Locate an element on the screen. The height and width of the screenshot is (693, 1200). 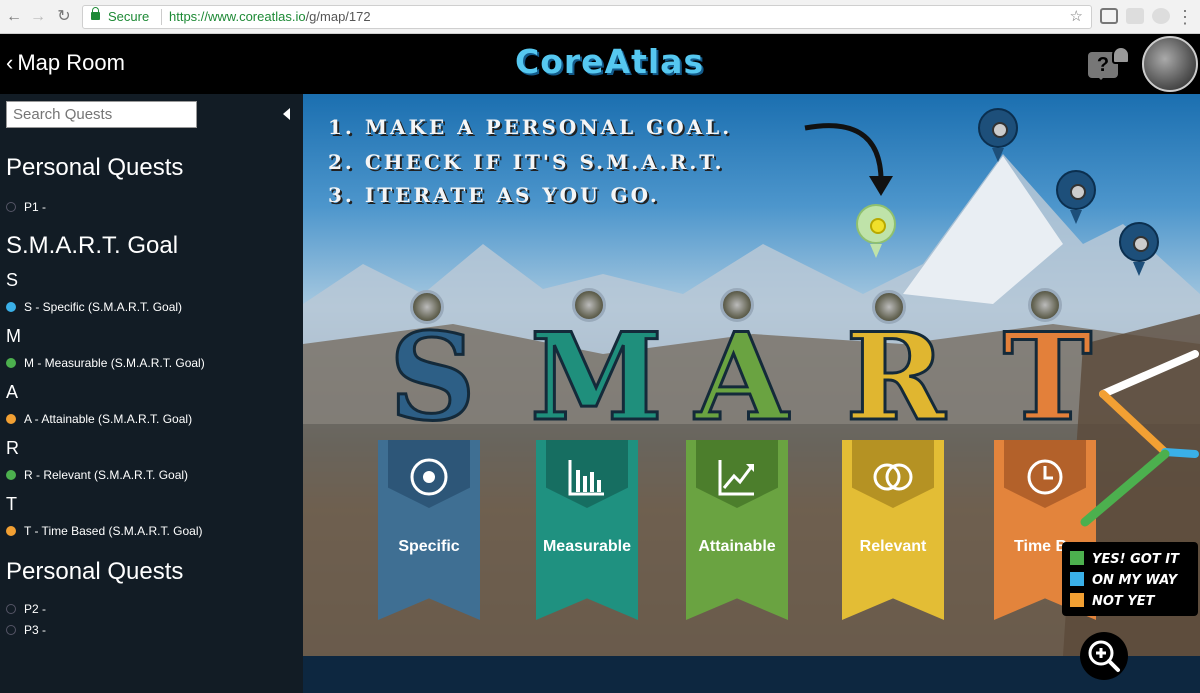
smart-letter-r: R is located at coordinates (895, 377).